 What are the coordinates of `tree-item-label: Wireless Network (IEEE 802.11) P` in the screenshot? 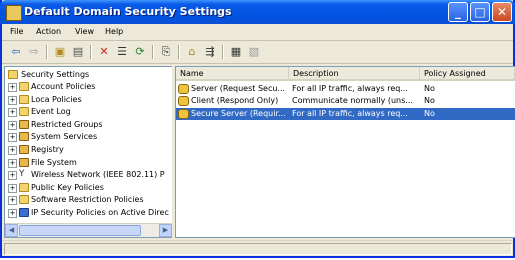 It's located at (98, 175).